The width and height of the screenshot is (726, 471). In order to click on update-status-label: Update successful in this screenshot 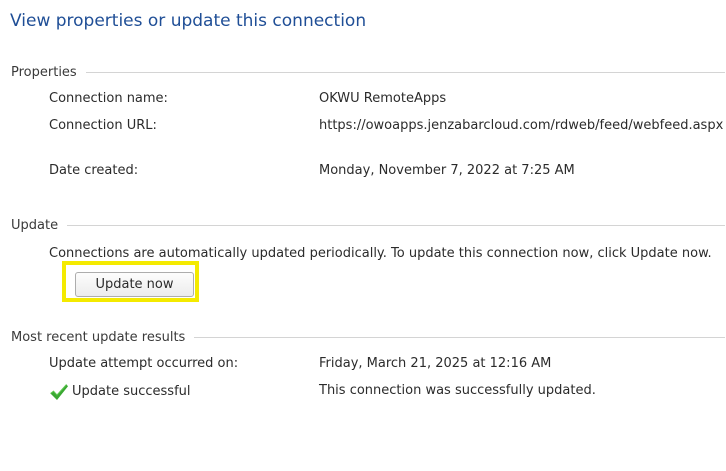, I will do `click(131, 391)`.